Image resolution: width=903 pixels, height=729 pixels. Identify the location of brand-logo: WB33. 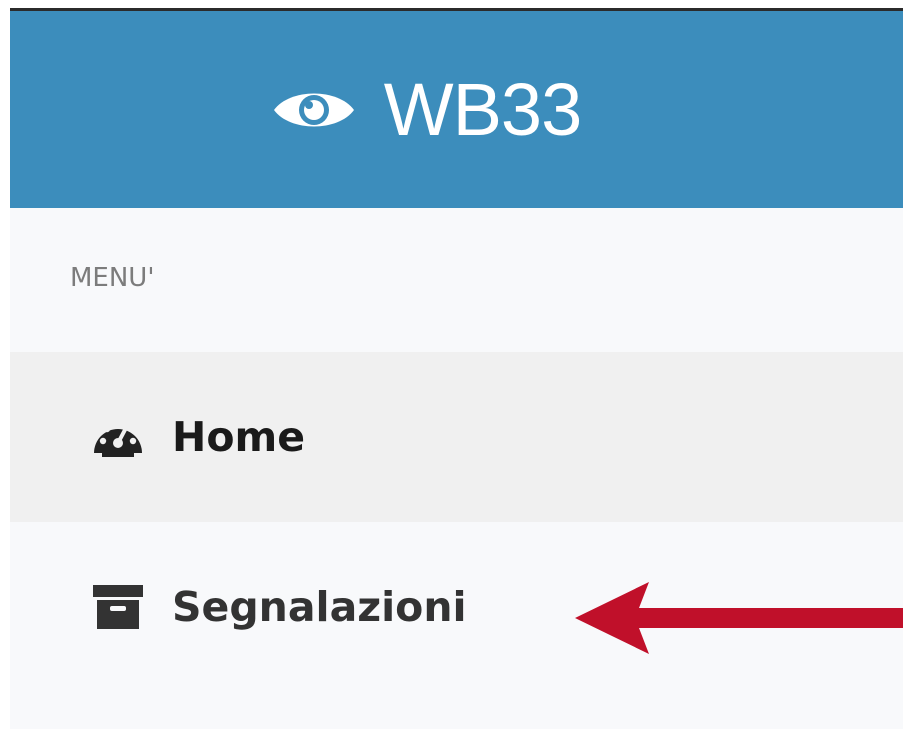
(427, 109).